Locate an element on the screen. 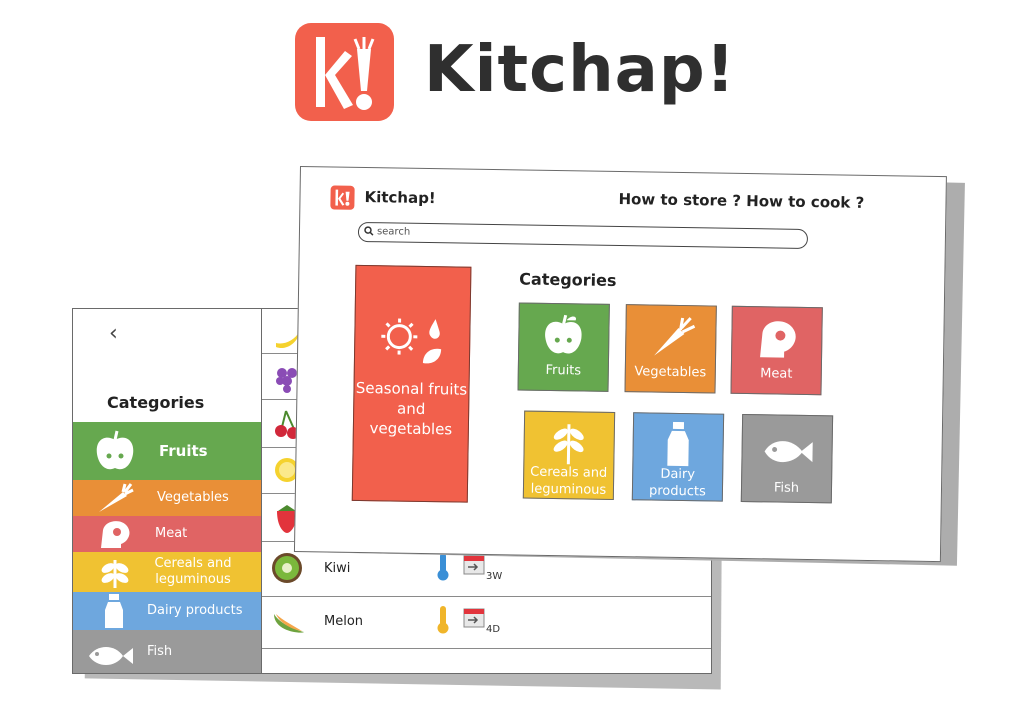 The height and width of the screenshot is (708, 1020). chevron-left-icon: ‹ is located at coordinates (113, 333).